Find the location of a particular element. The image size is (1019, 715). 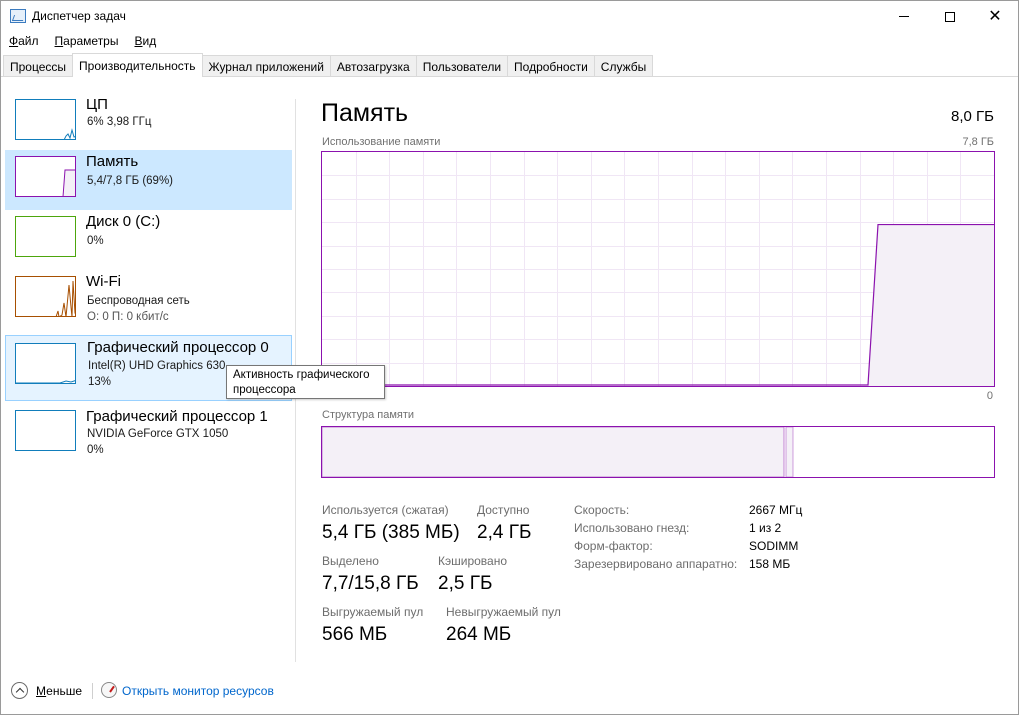

sidebar-item-wifi: Wi-Fi Беспроводная сеть О: 0 П: 0 кбит/с is located at coordinates (148, 300).